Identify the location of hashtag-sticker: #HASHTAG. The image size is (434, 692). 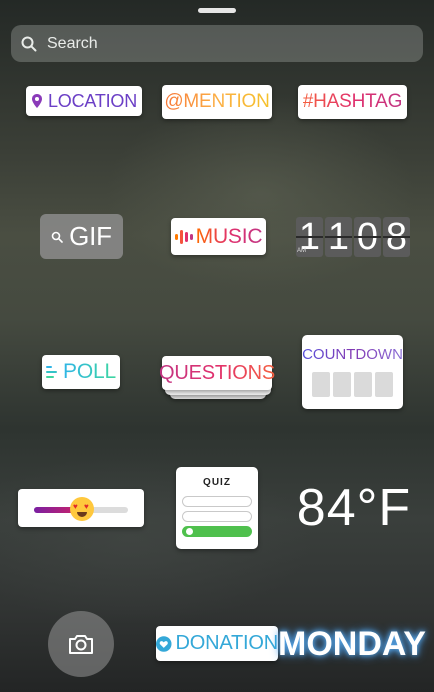
(352, 102).